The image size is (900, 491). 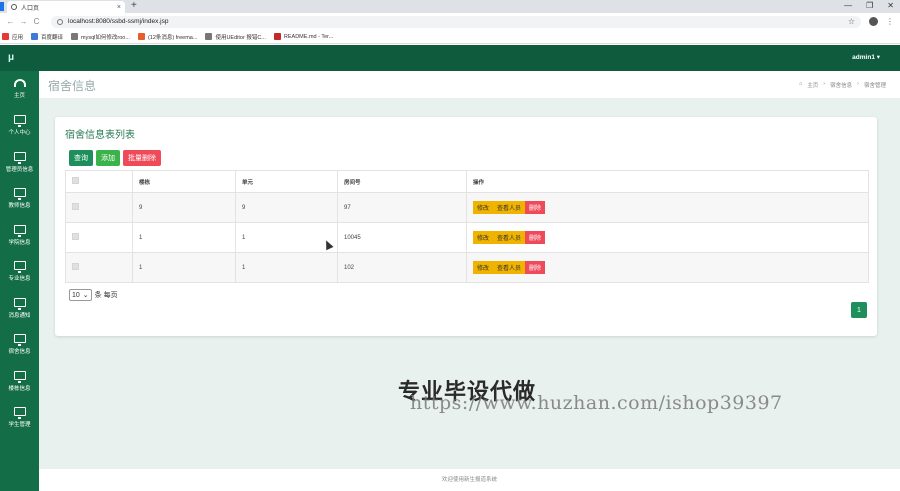 I want to click on site-info-icon, so click(x=60, y=21).